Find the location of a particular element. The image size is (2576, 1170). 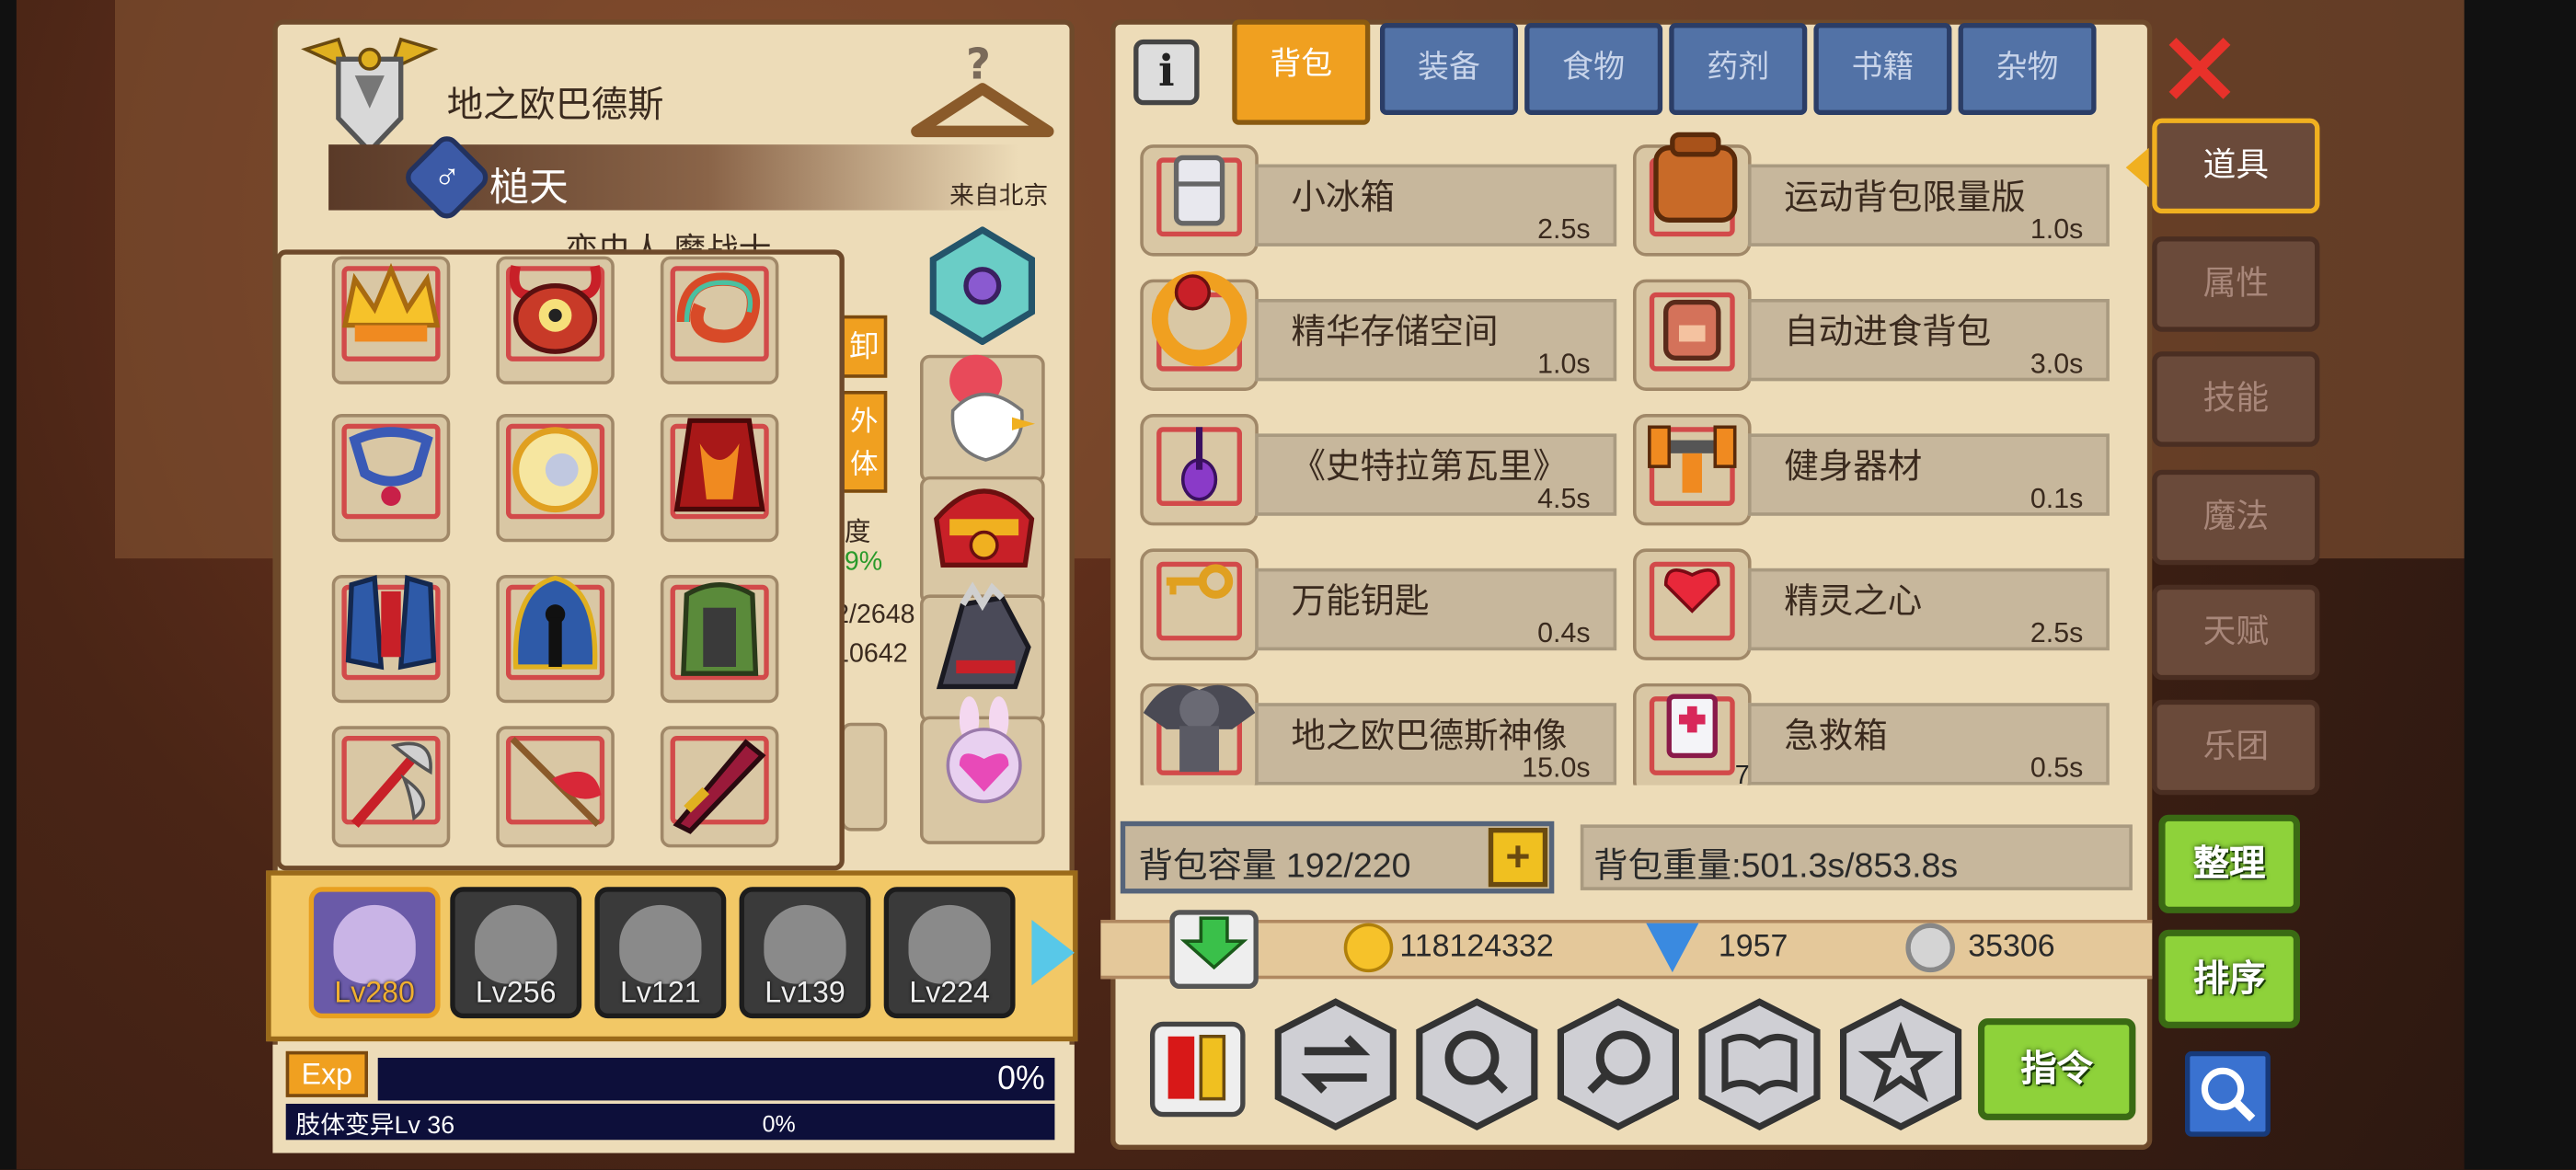

inventory-item: 急救箱 0.5s 7 is located at coordinates (1871, 734).